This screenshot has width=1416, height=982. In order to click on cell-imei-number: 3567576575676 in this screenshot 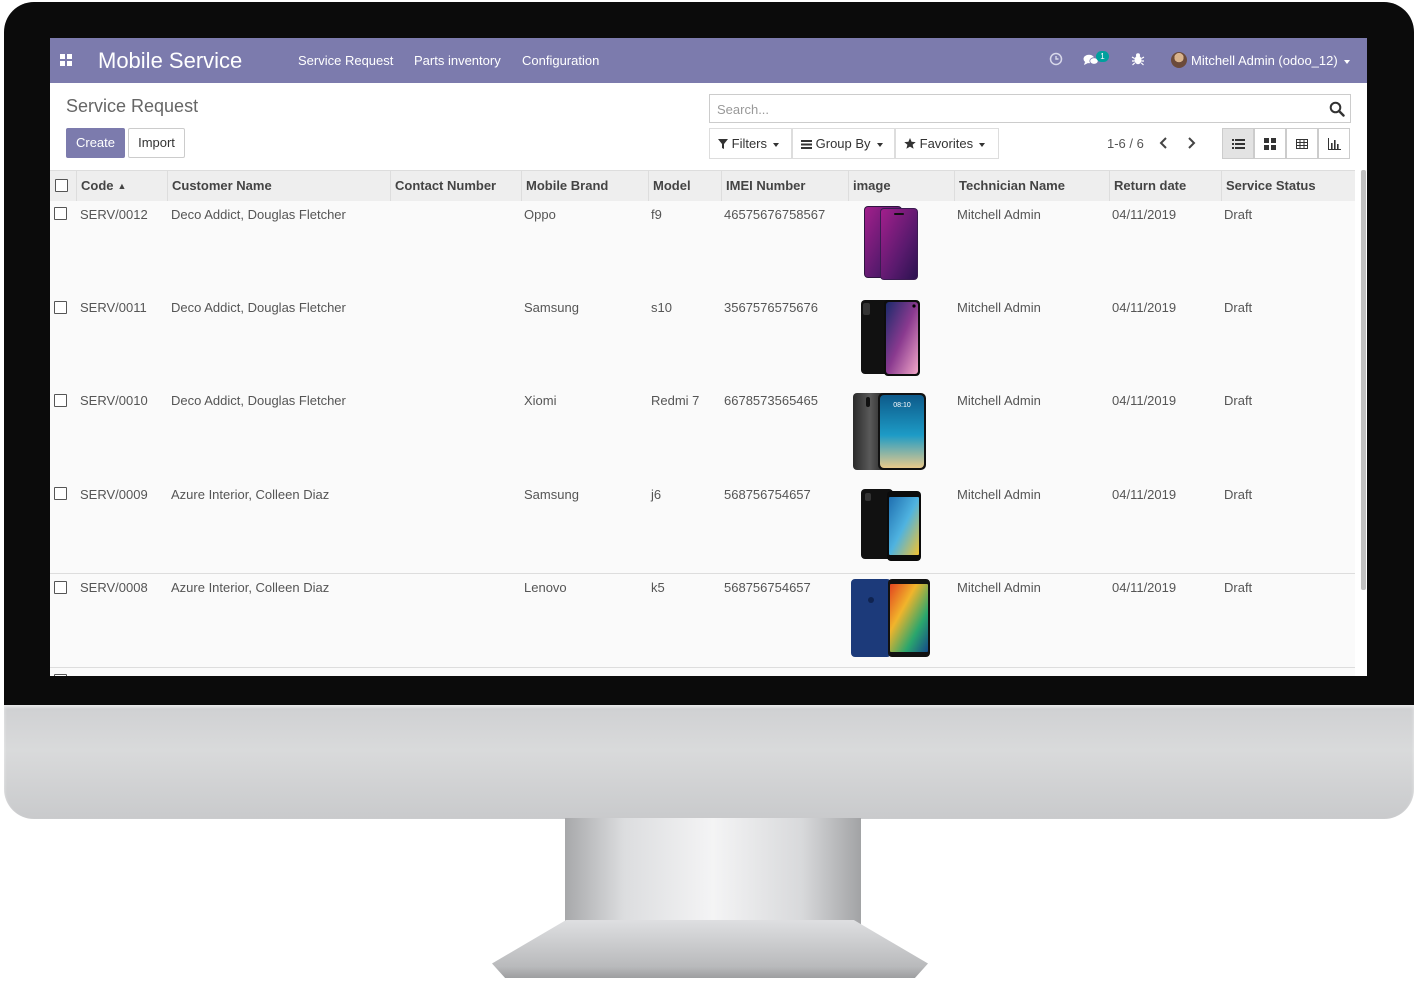, I will do `click(771, 307)`.